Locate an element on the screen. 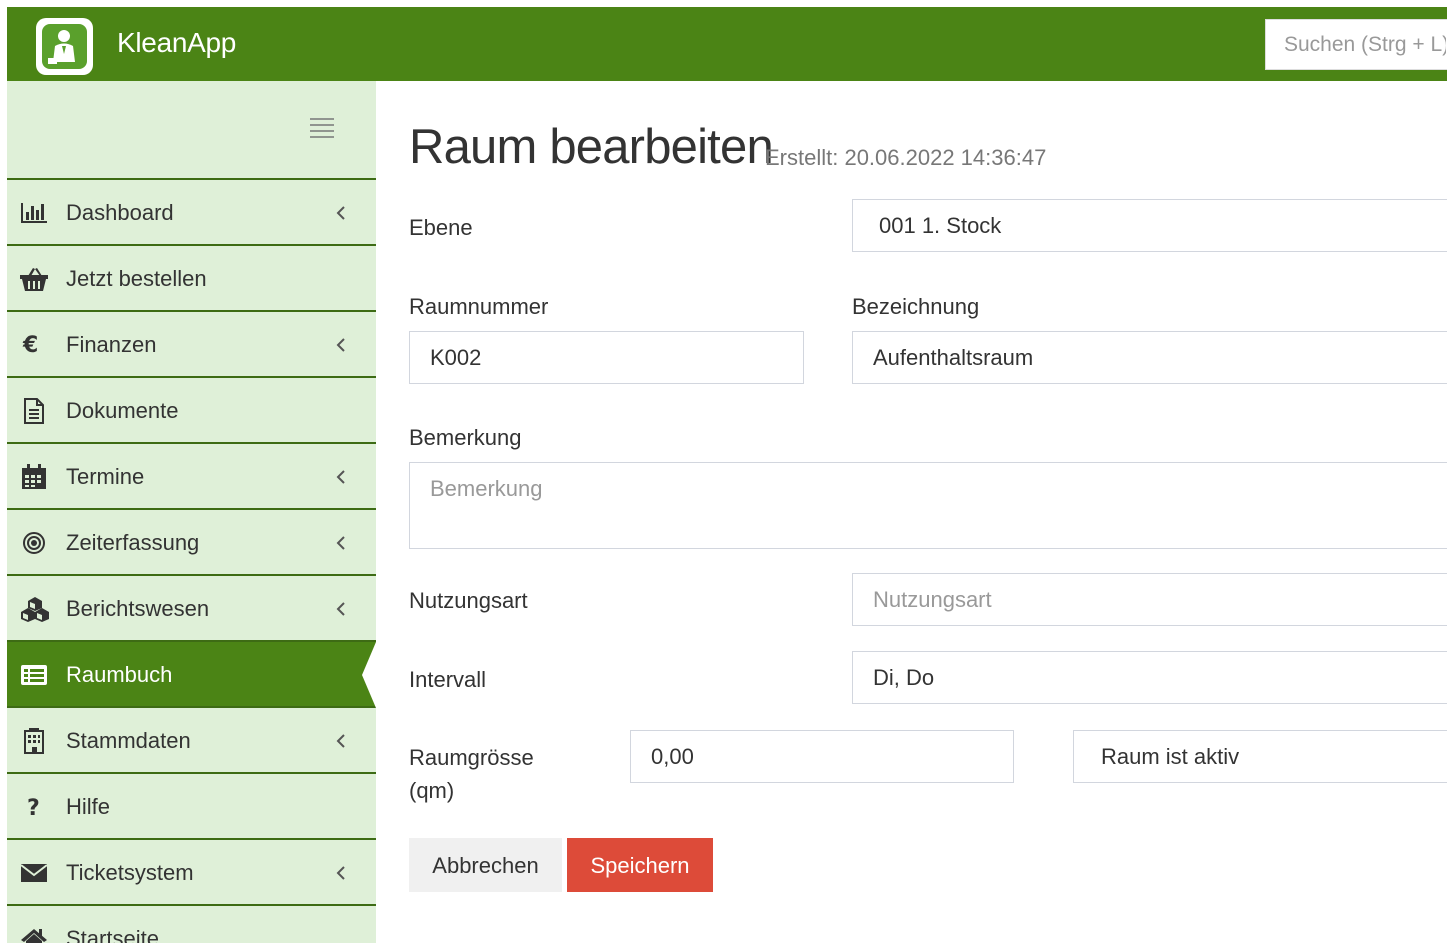 The image size is (1447, 943). bemerkung-label: Bemerkung is located at coordinates (465, 437).